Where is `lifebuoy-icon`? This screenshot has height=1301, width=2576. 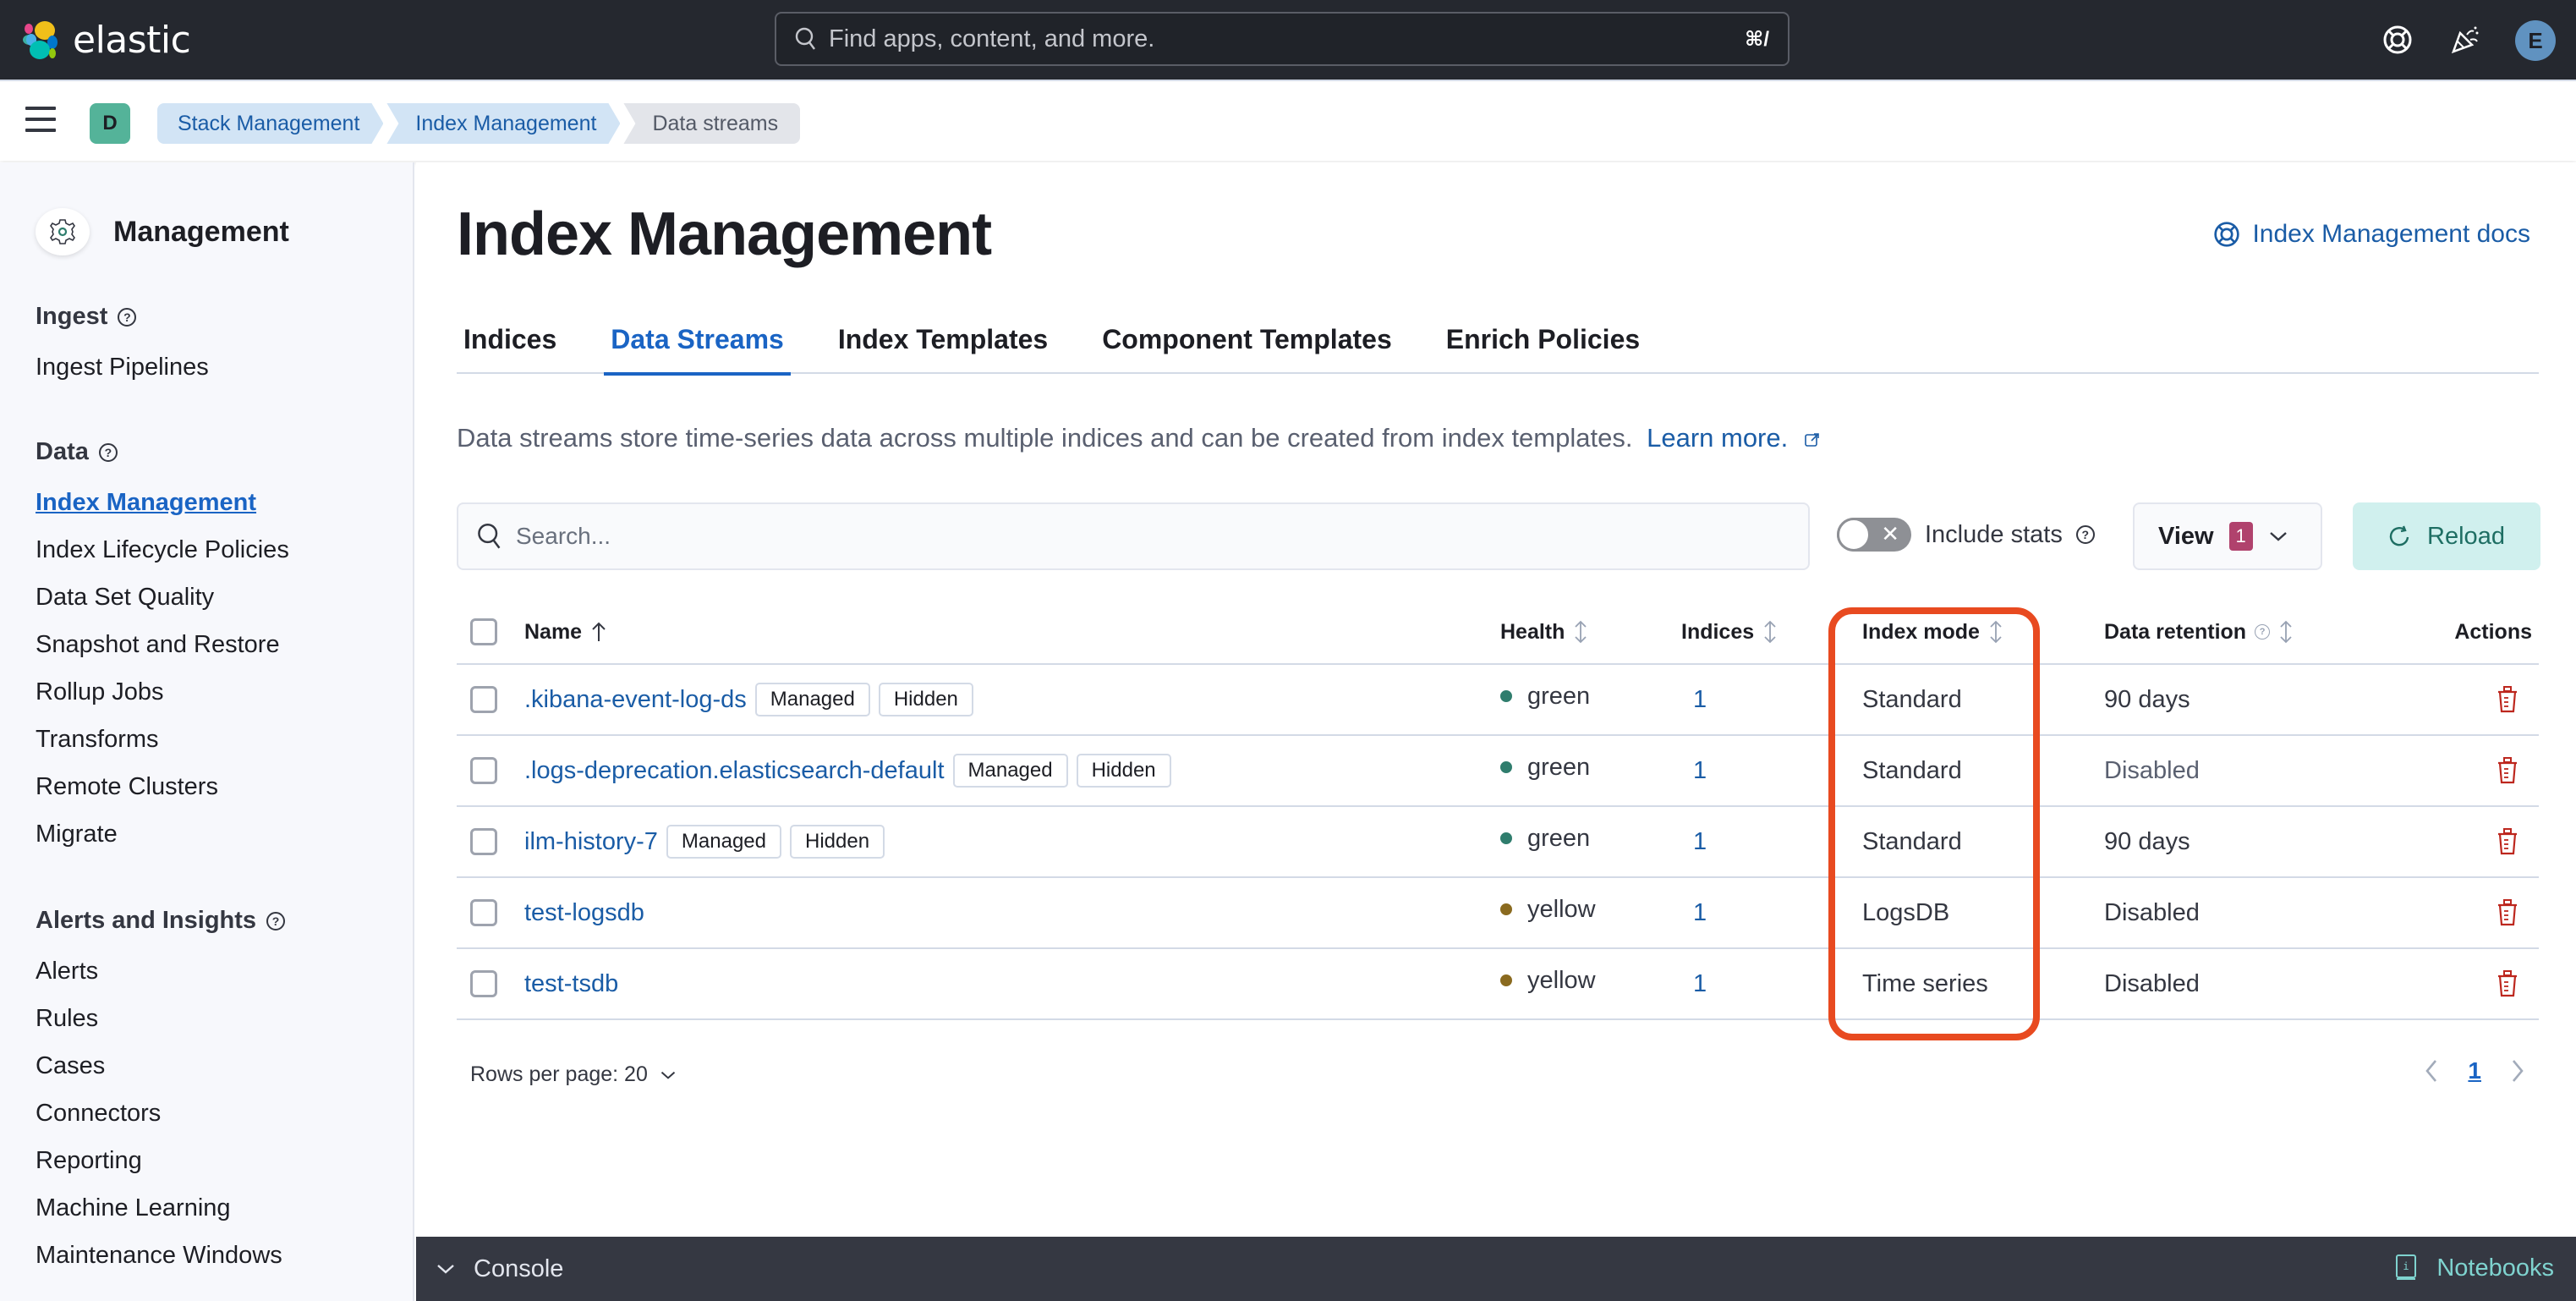 lifebuoy-icon is located at coordinates (2397, 40).